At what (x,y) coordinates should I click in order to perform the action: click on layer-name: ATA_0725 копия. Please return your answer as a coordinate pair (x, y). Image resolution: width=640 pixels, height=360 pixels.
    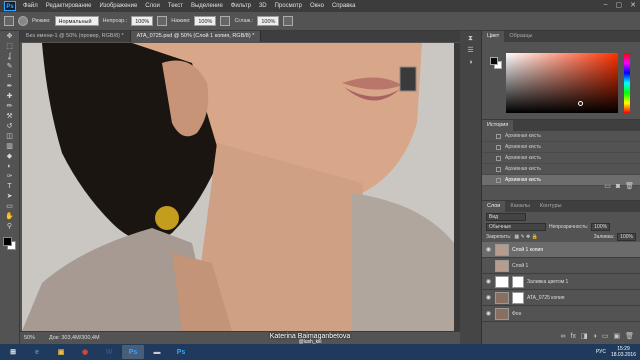
    Looking at the image, I should click on (546, 298).